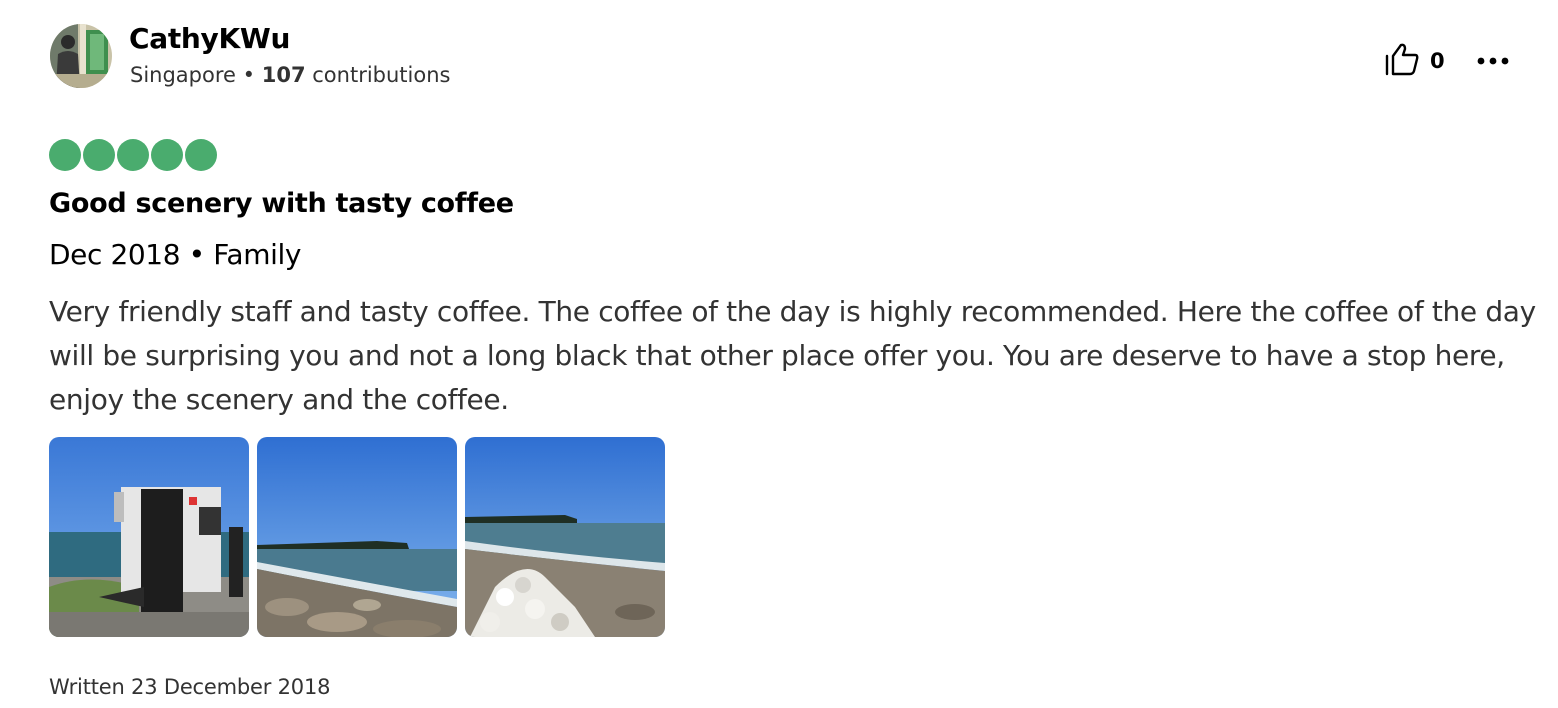 The width and height of the screenshot is (1558, 708). I want to click on more-options-button, so click(1493, 59).